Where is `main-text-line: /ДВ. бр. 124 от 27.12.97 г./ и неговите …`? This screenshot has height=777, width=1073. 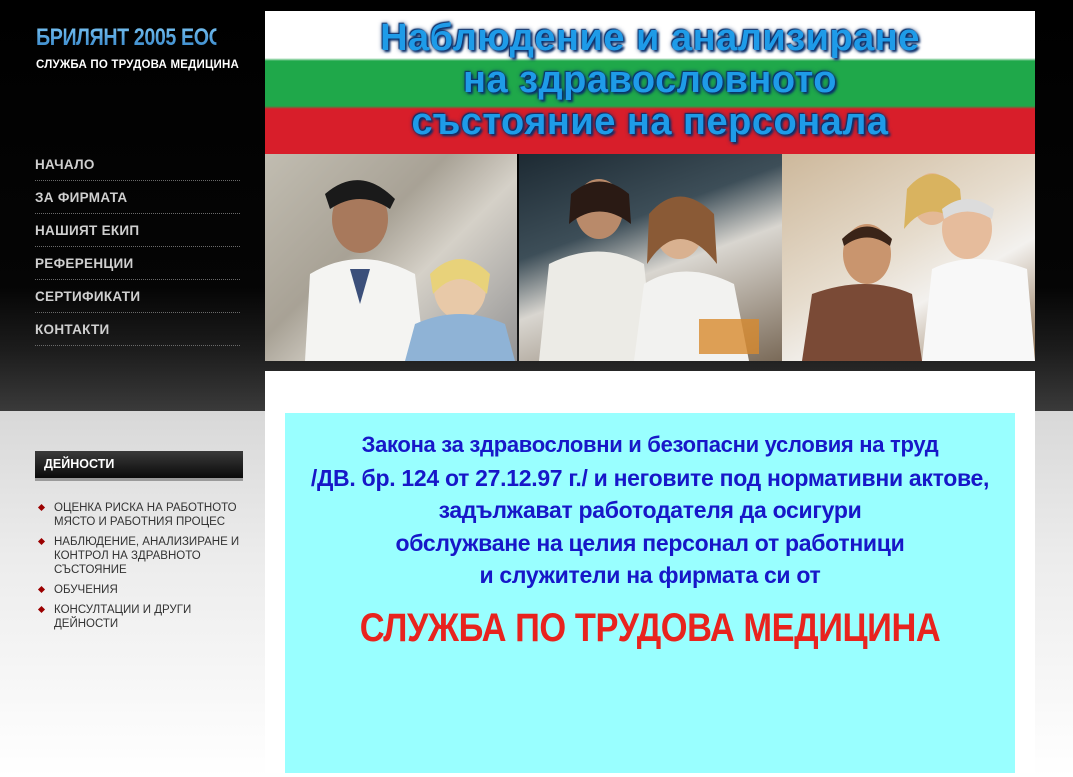
main-text-line: /ДВ. бр. 124 от 27.12.97 г./ и неговите … is located at coordinates (650, 477).